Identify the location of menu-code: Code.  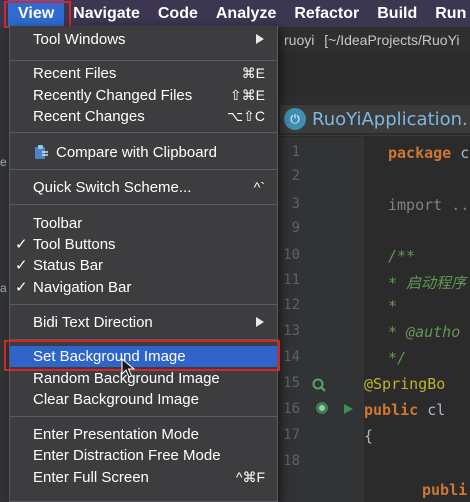
(178, 13).